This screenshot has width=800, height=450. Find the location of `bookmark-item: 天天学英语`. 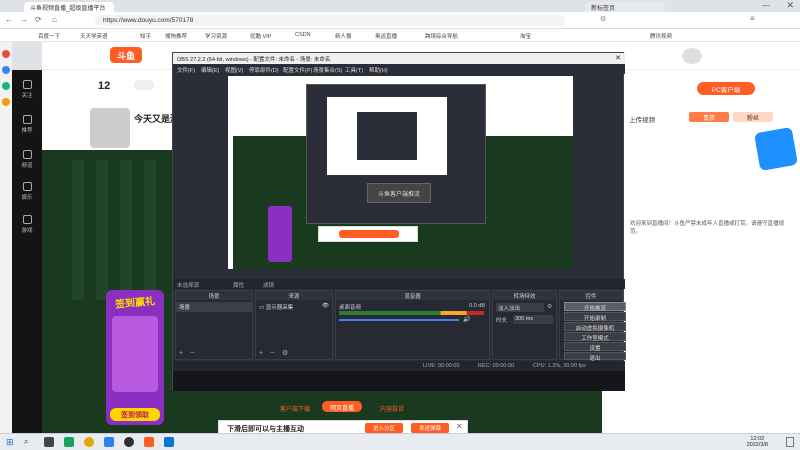

bookmark-item: 天天学英语 is located at coordinates (94, 36).